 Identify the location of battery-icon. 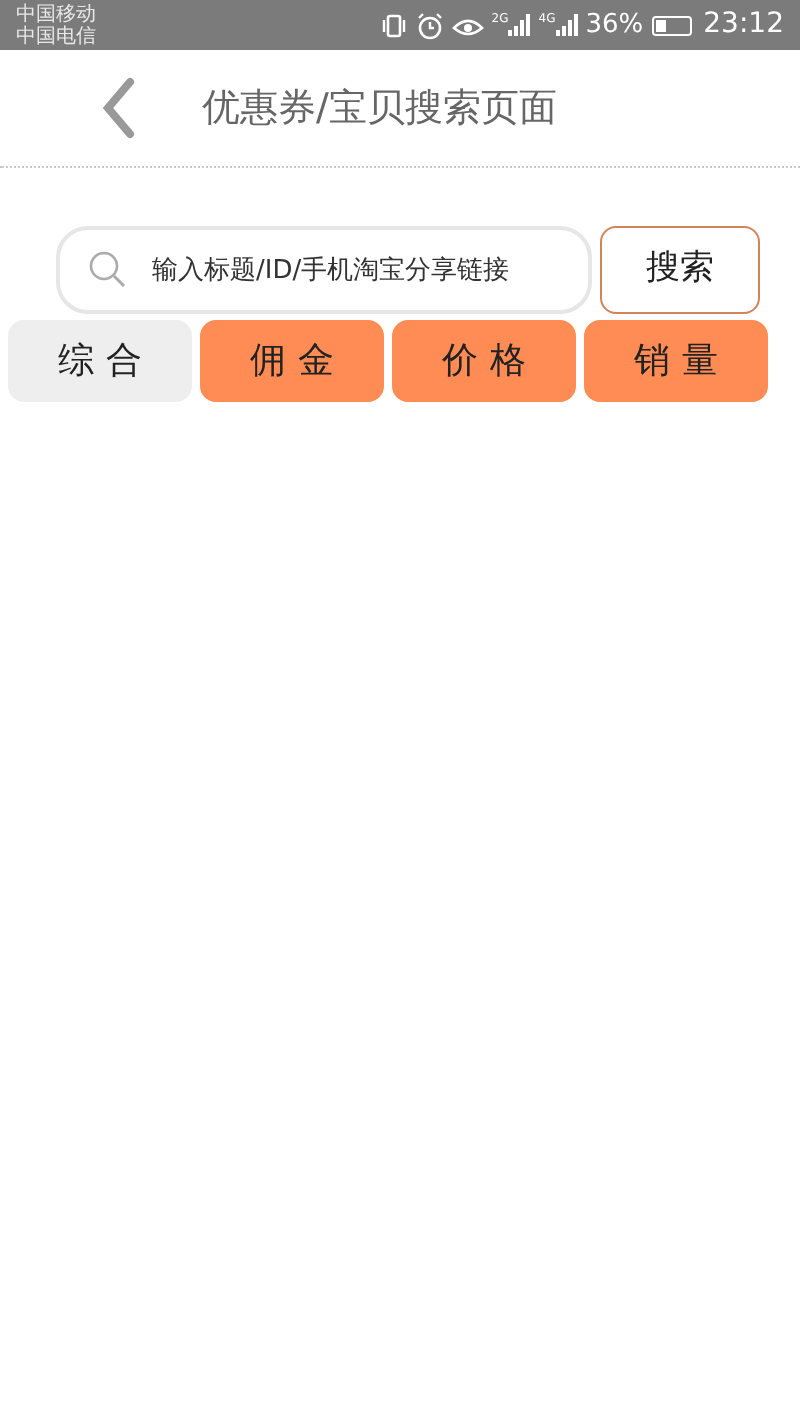
(671, 25).